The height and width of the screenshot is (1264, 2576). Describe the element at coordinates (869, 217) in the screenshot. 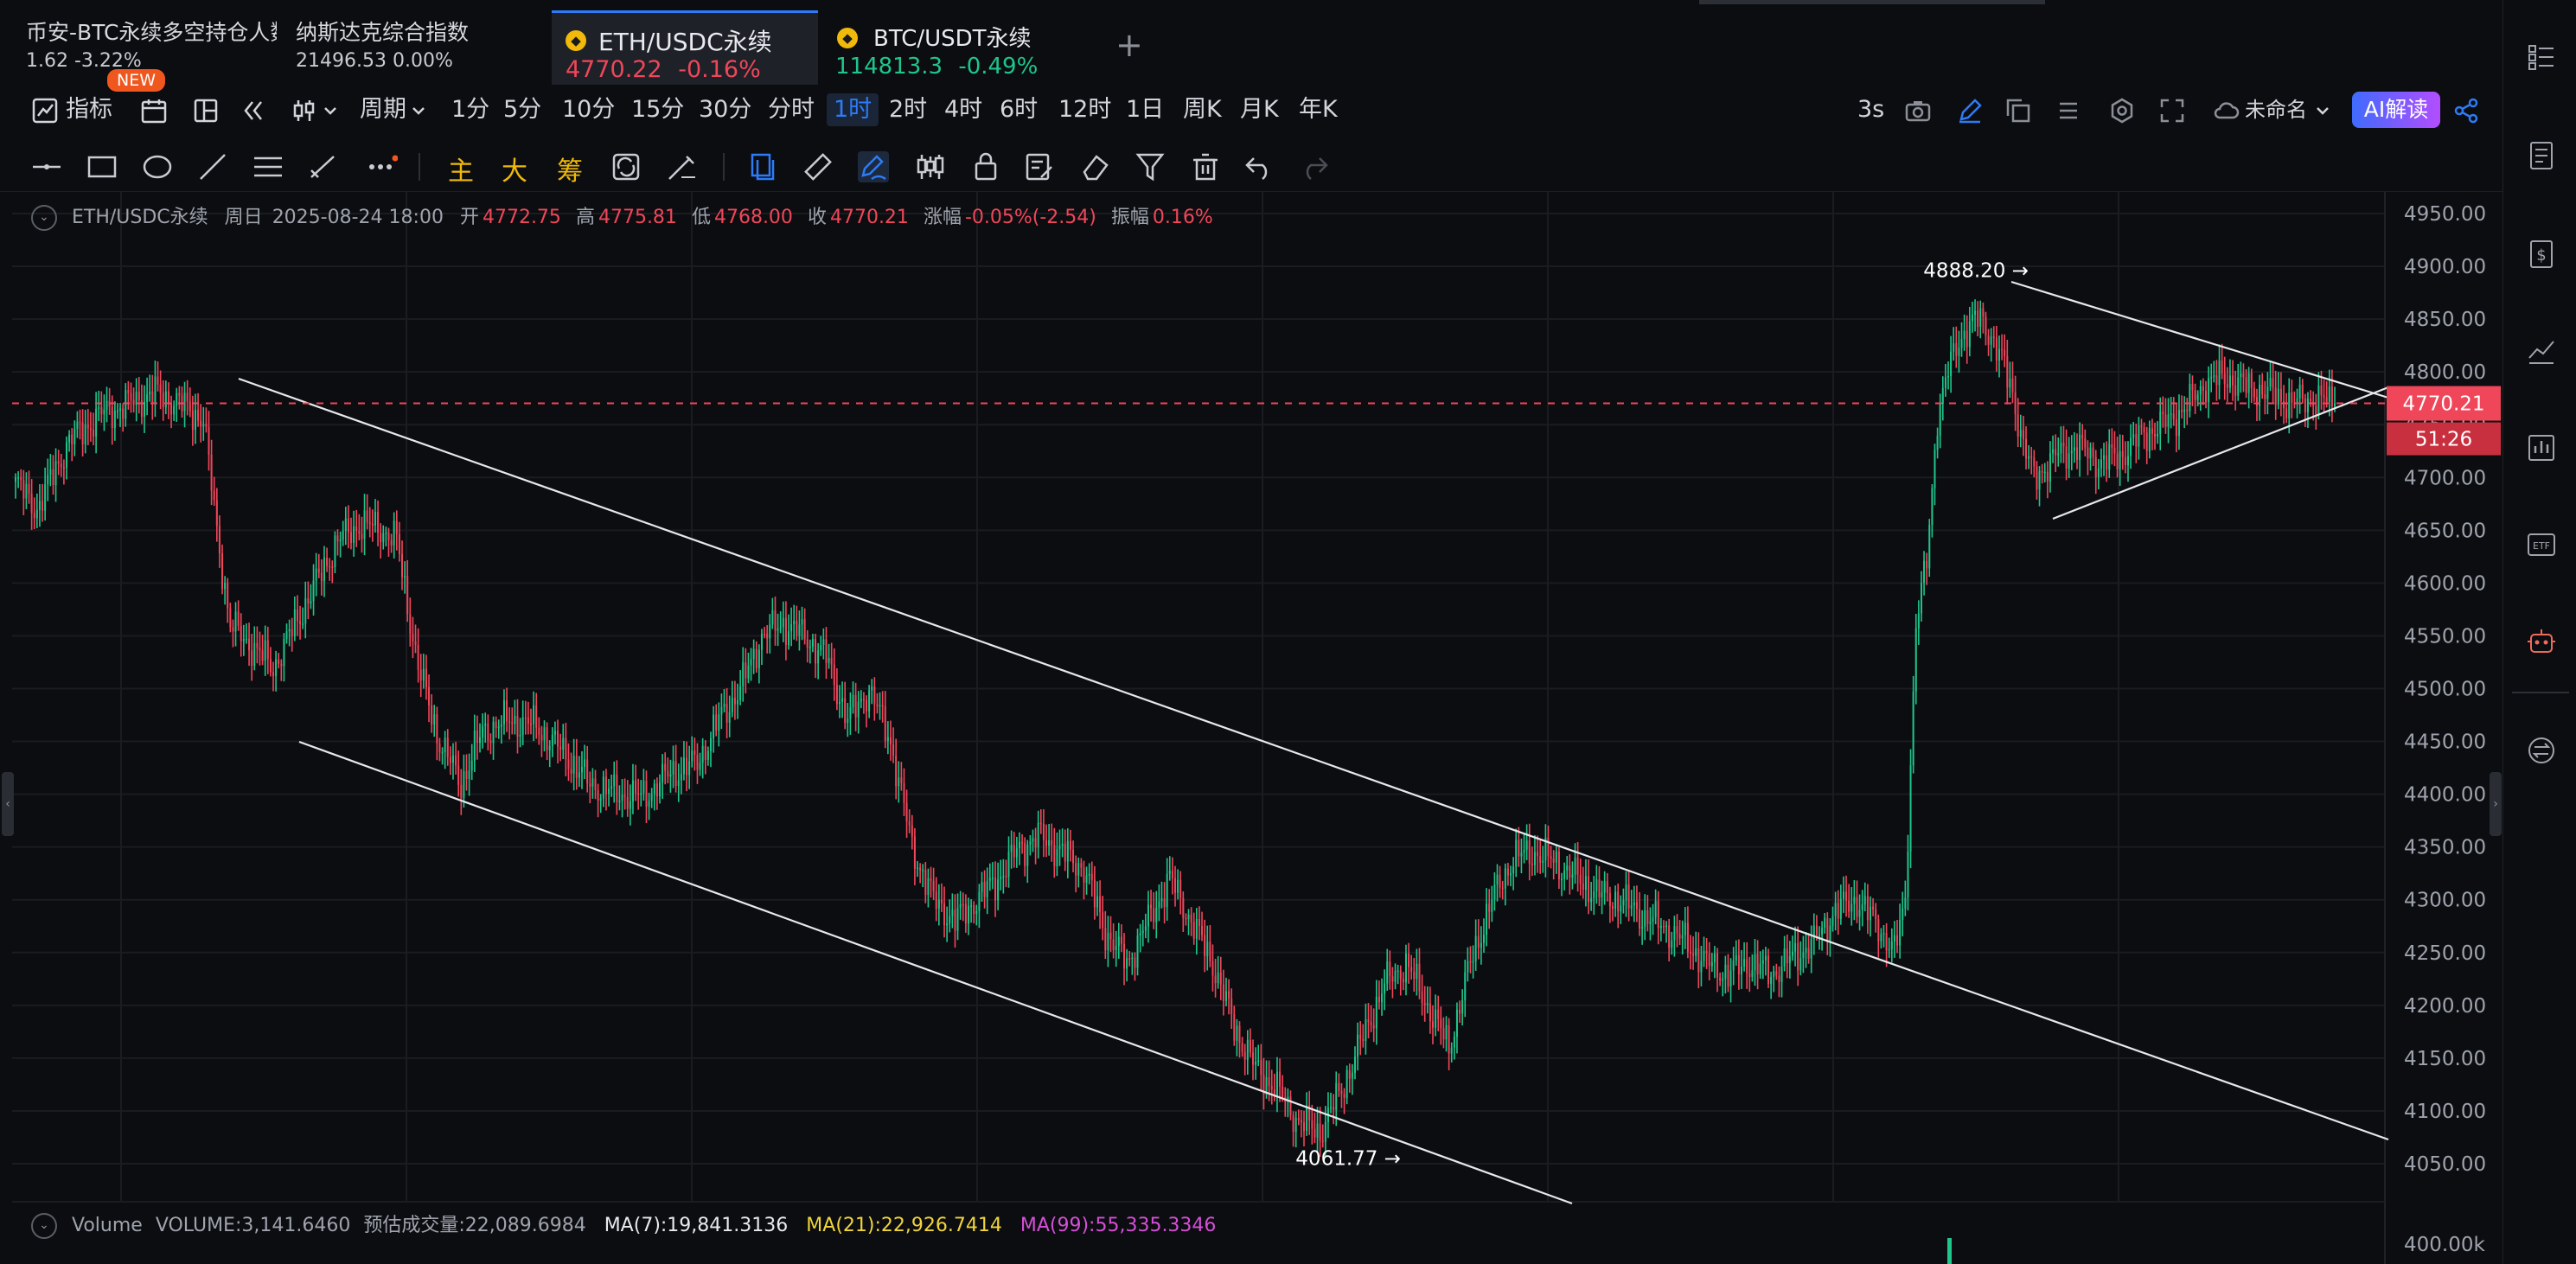

I see `info-close: 4770.21` at that location.